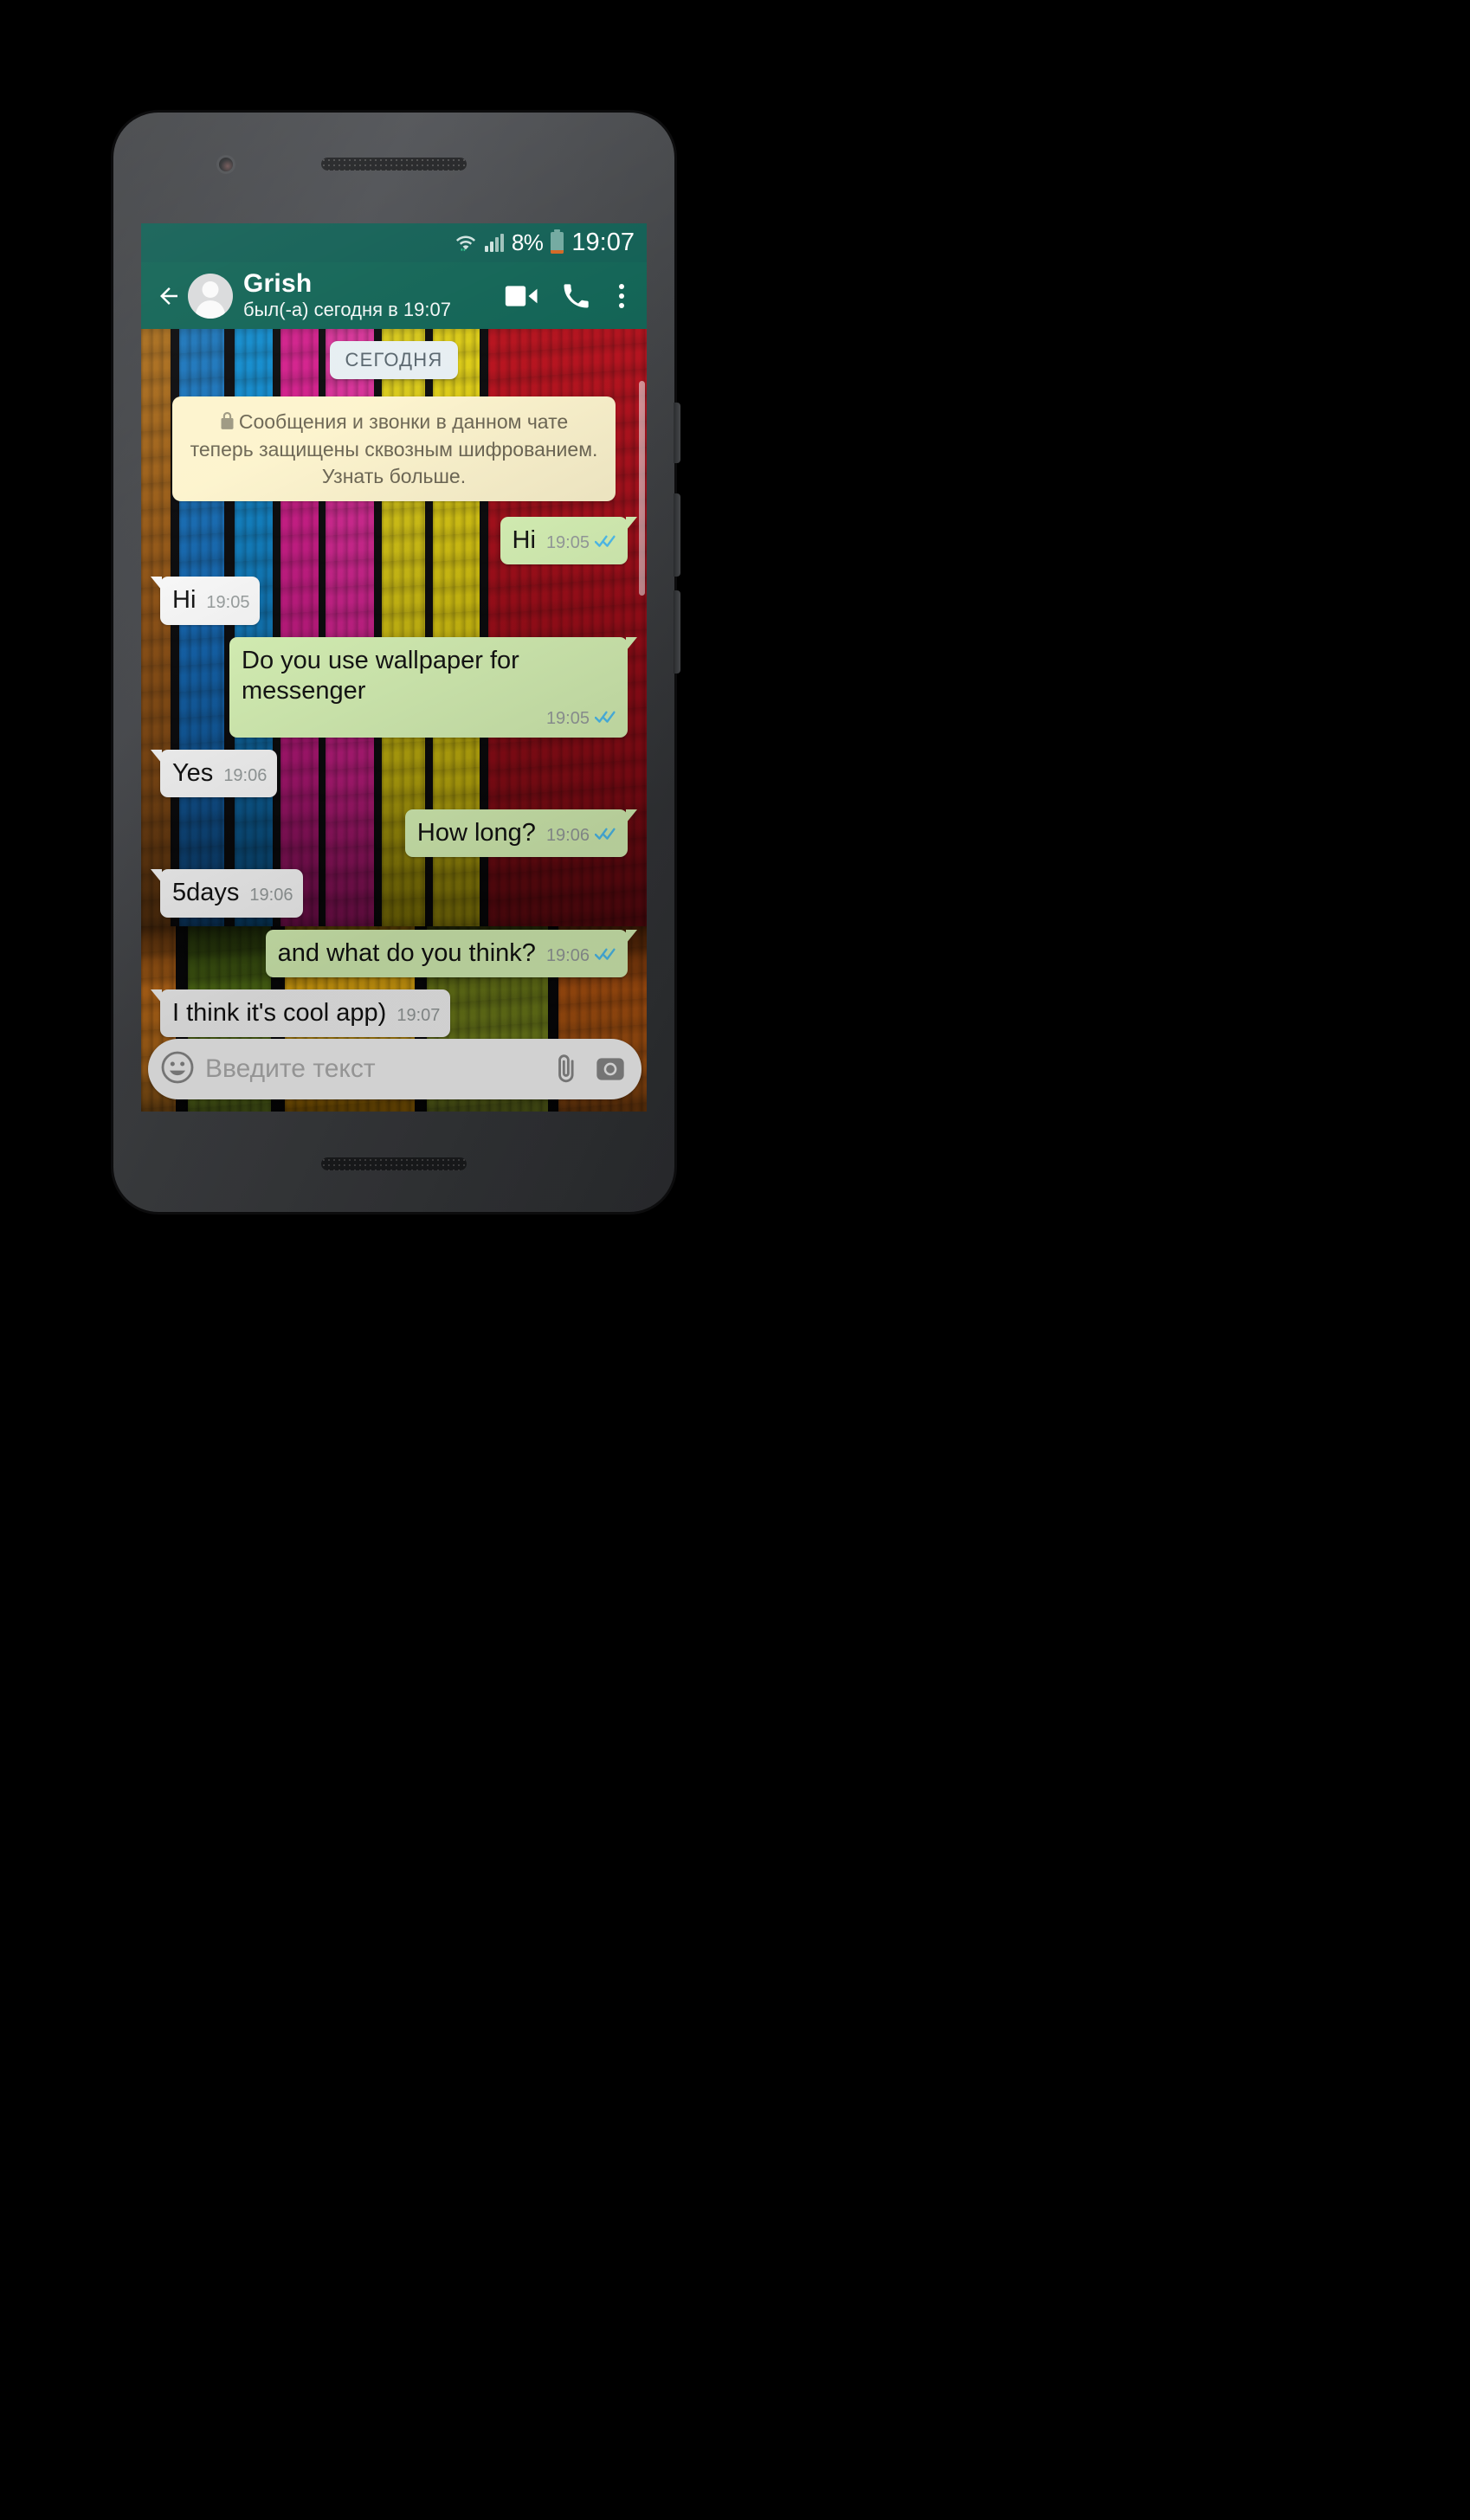 The width and height of the screenshot is (1470, 2520). Describe the element at coordinates (494, 242) in the screenshot. I see `cellular-signal-icon` at that location.